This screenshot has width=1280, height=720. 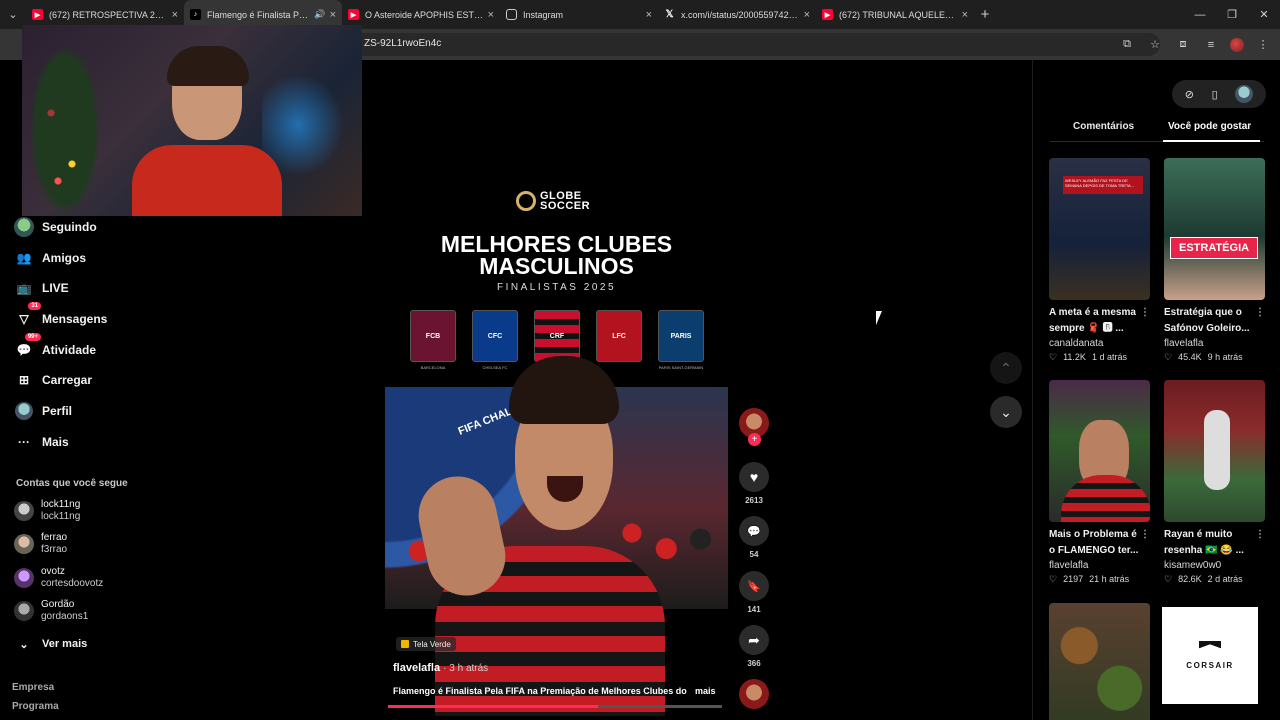 What do you see at coordinates (556, 266) in the screenshot?
I see `headline-line: MASCULINOS` at bounding box center [556, 266].